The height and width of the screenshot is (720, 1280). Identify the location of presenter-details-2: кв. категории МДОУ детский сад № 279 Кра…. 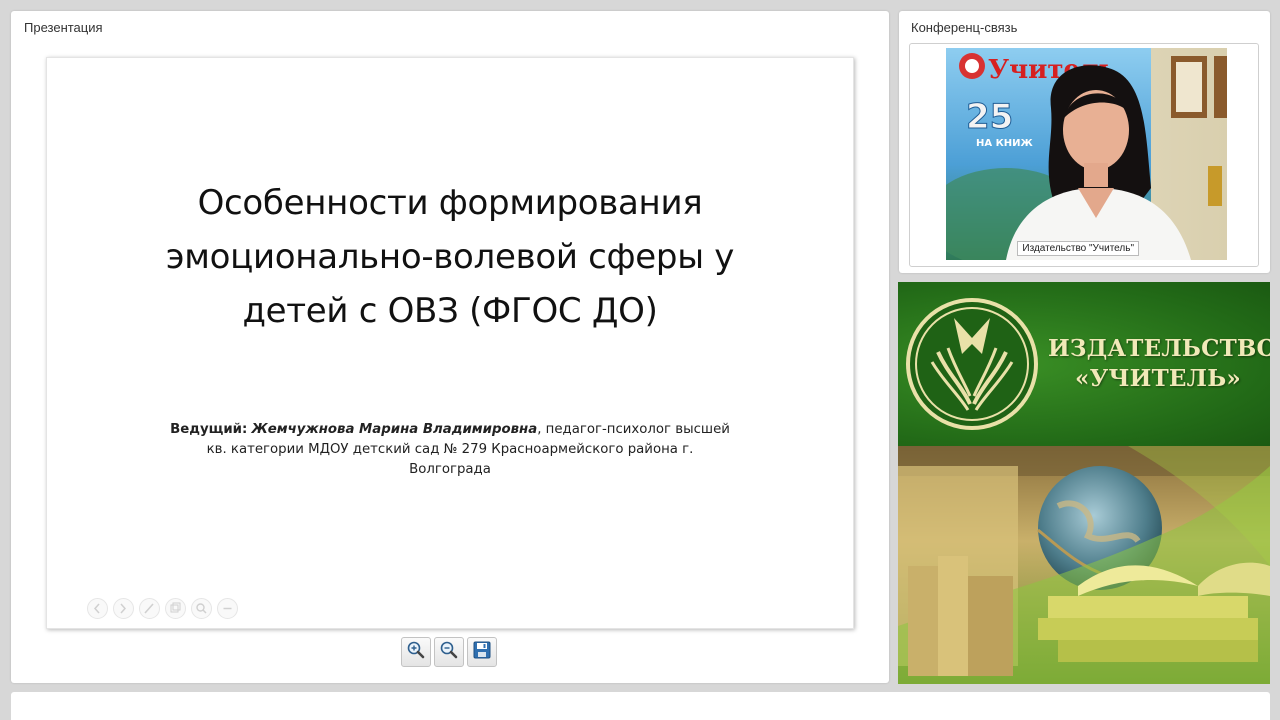
(450, 449).